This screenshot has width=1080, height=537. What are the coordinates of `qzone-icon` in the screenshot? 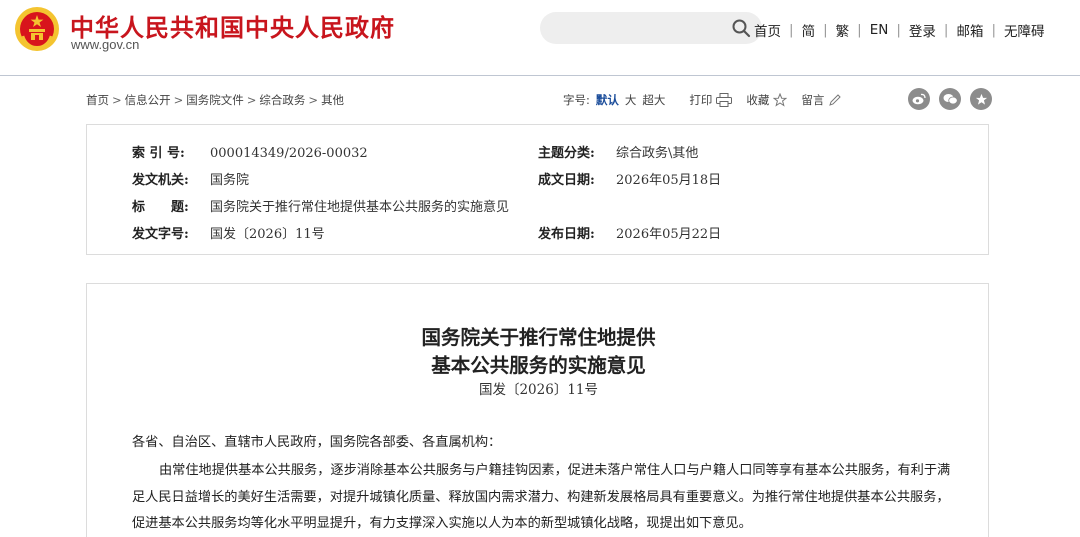 It's located at (981, 99).